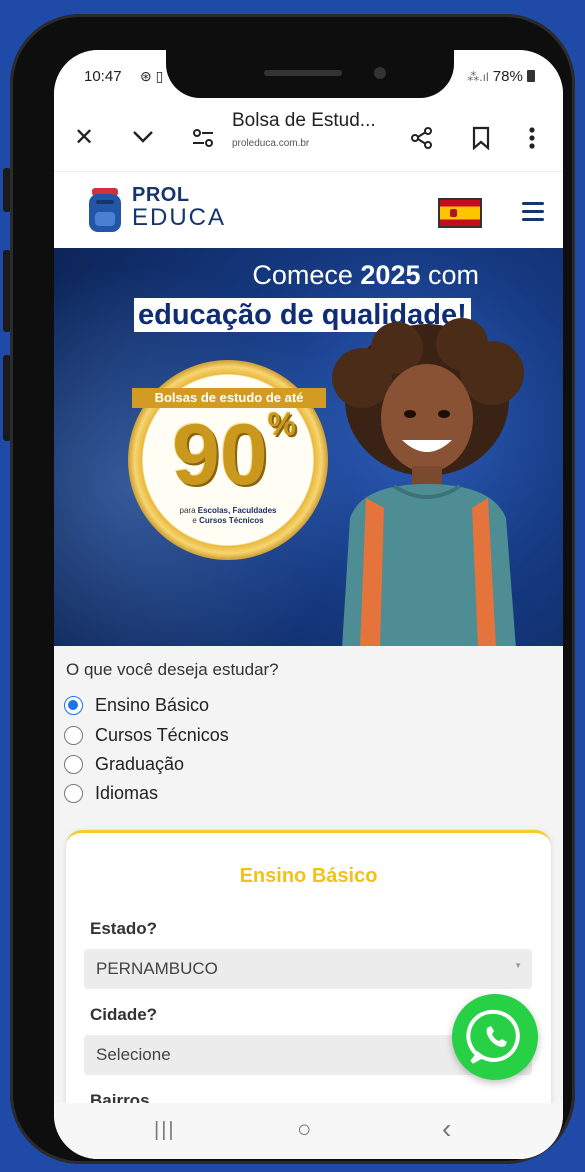 The width and height of the screenshot is (585, 1172). I want to click on more-vert-icon, so click(532, 138).